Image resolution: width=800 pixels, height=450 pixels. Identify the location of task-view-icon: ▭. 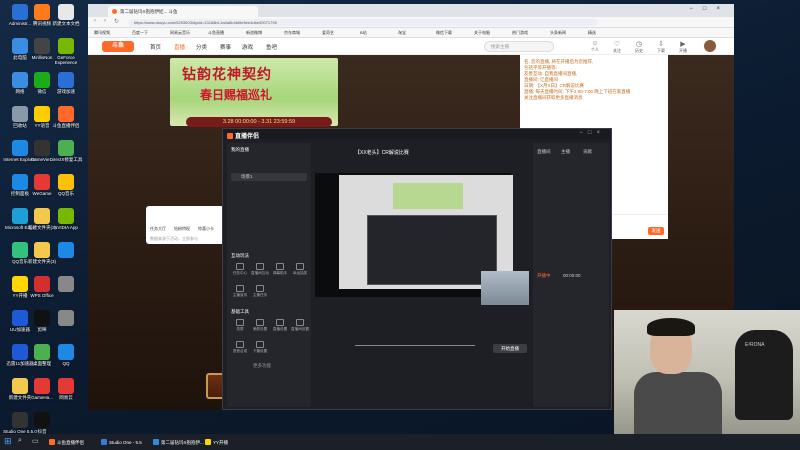
(35, 441).